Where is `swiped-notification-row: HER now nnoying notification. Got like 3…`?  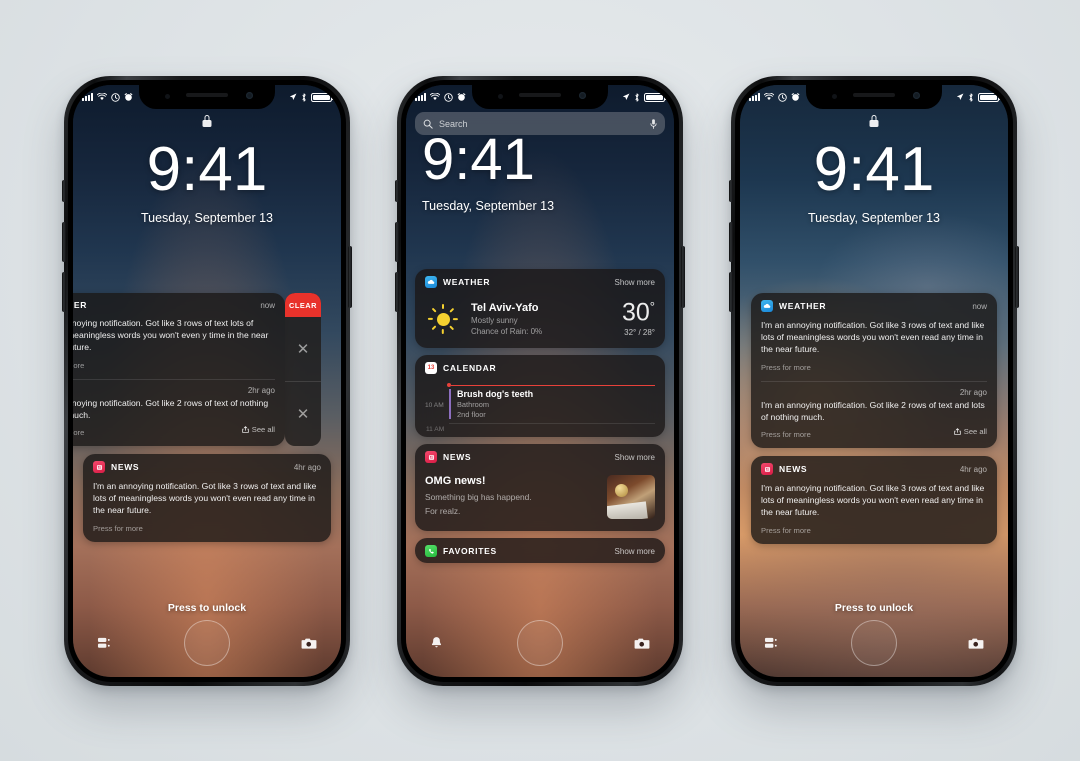
swiped-notification-row: HER now nnoying notification. Got like 3… is located at coordinates (202, 370).